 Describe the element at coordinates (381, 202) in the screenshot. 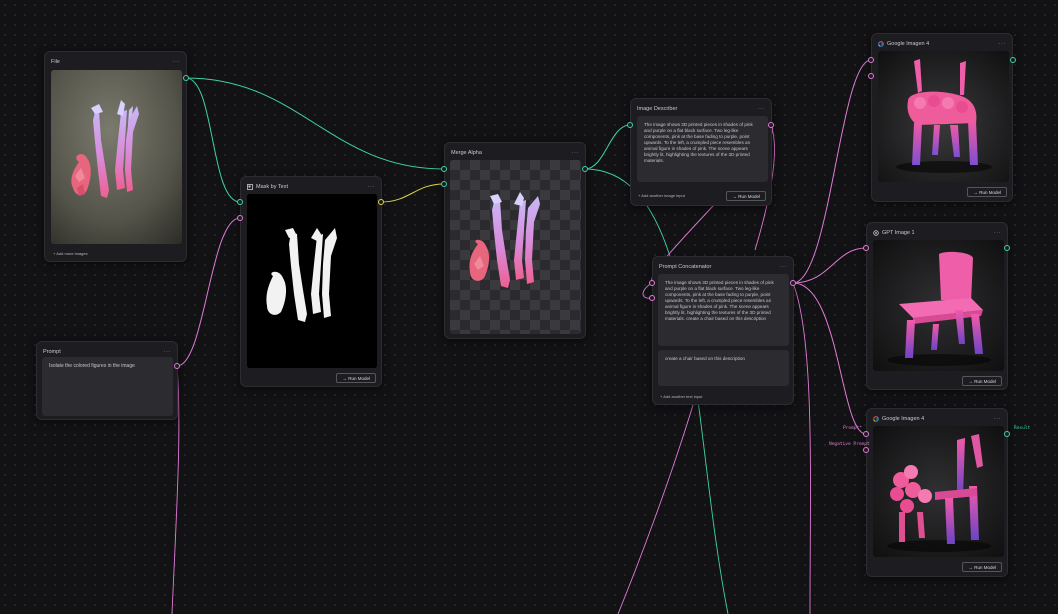

I see `mask-output-port` at that location.